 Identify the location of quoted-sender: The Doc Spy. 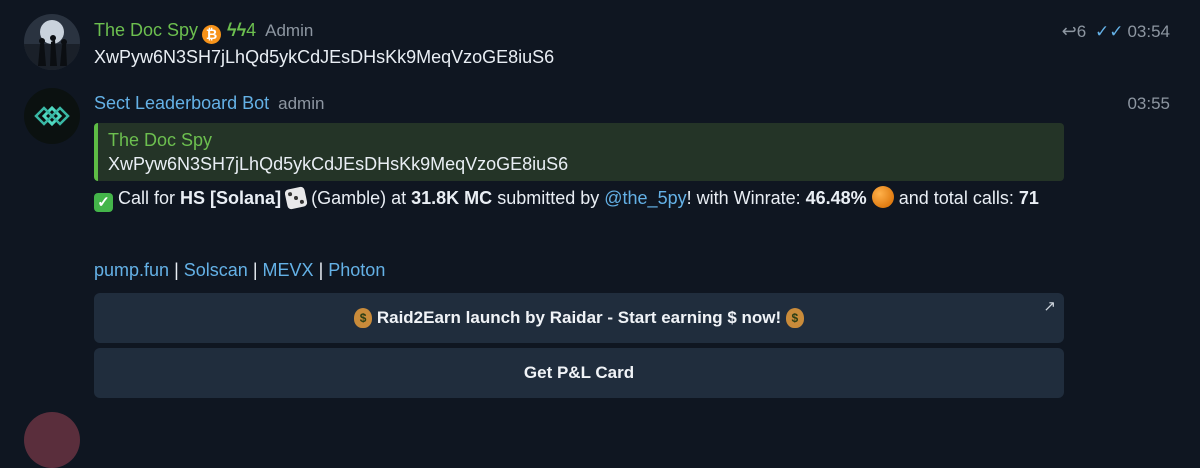
(160, 140).